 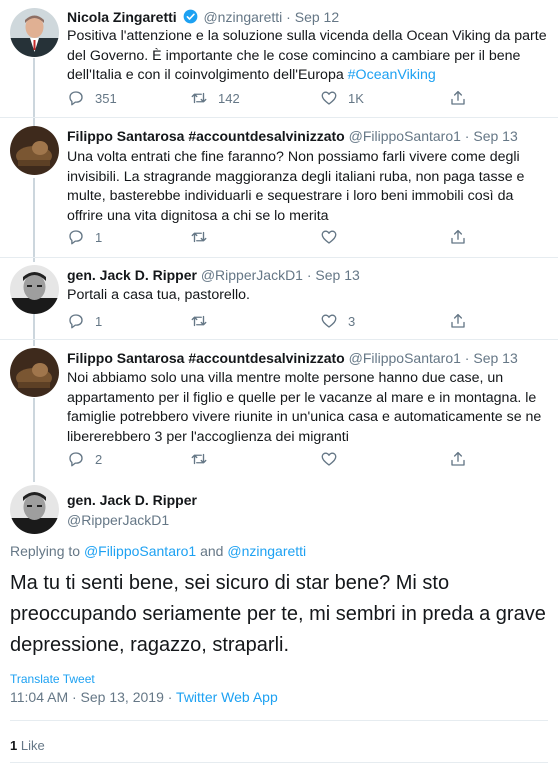 What do you see at coordinates (99, 459) in the screenshot?
I see `reply-count: 2` at bounding box center [99, 459].